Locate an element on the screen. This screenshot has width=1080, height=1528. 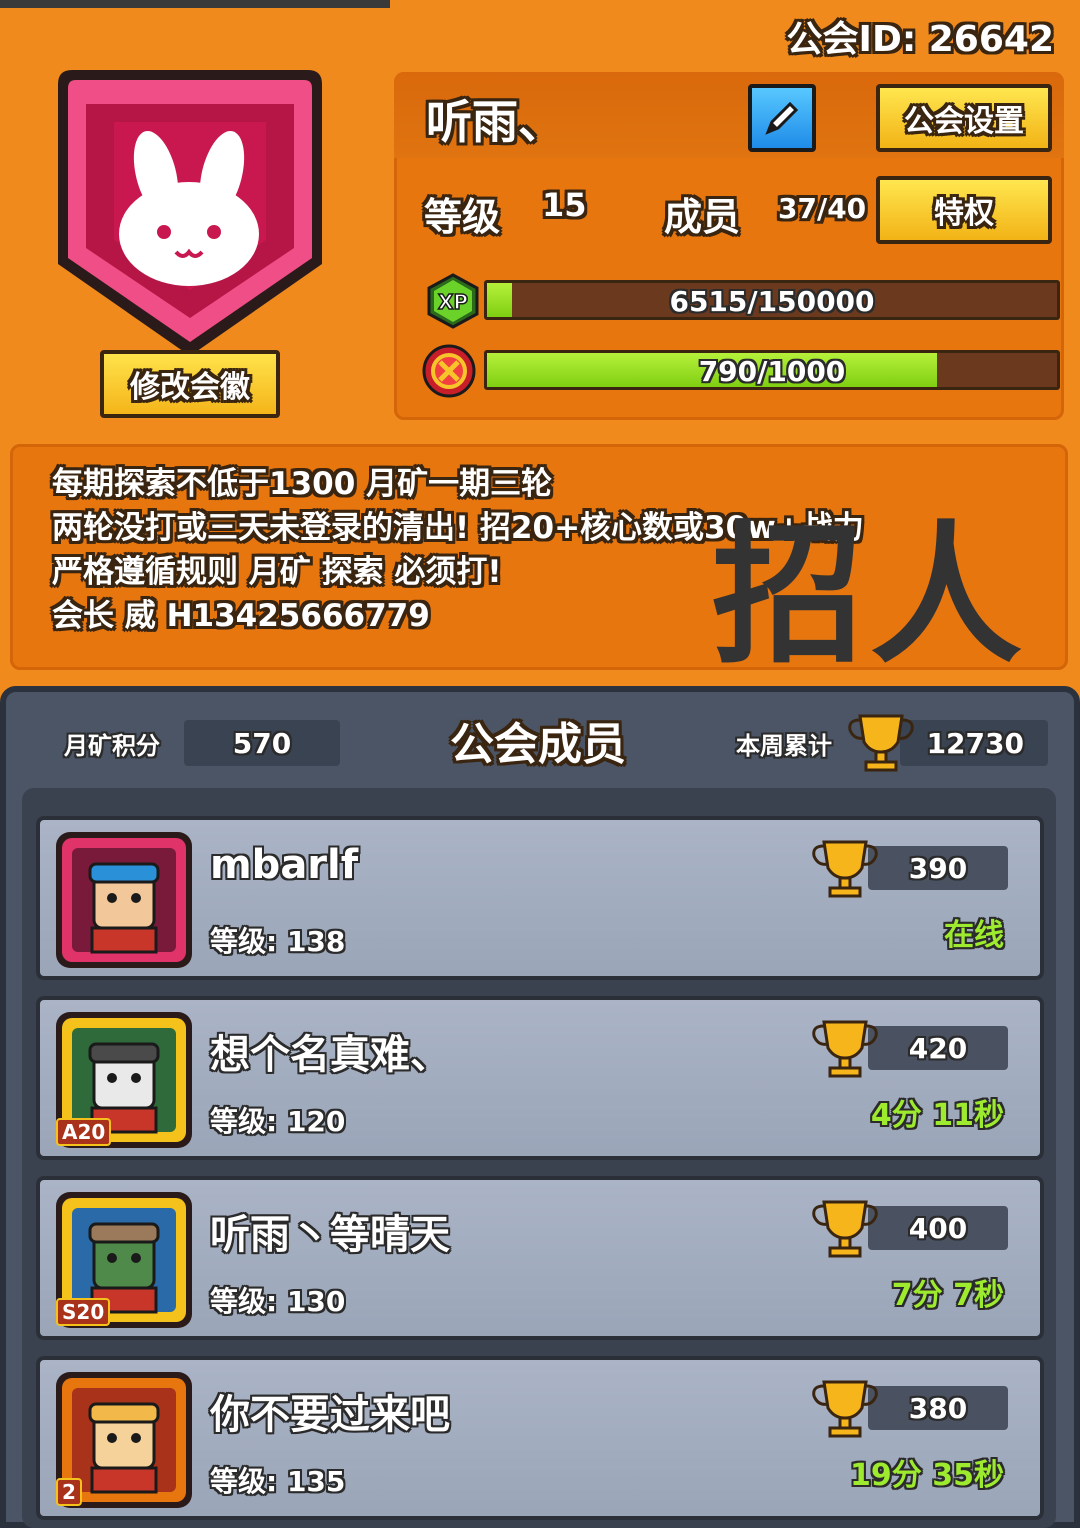
rabbit-emblem-icon is located at coordinates (190, 213).